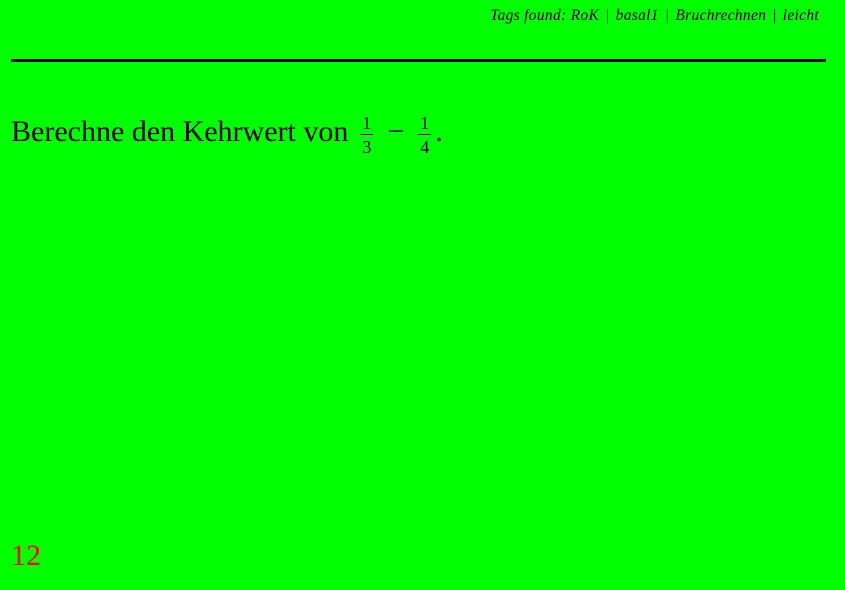  I want to click on minus-operator: −, so click(396, 131).